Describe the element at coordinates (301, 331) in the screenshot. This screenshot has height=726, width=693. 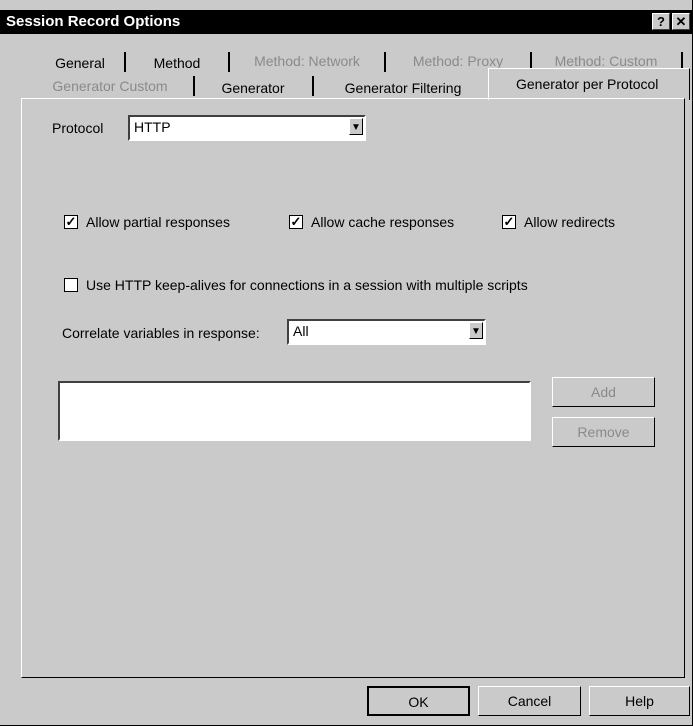
I see `correlate-value: All` at that location.